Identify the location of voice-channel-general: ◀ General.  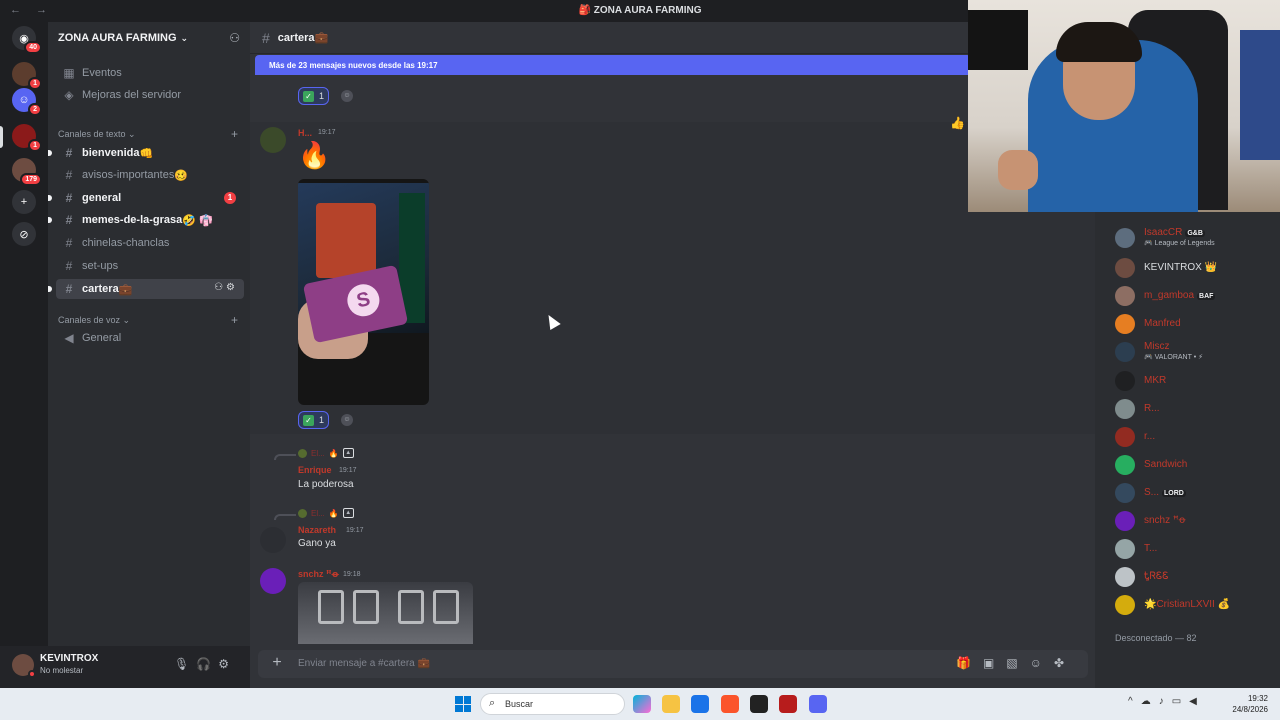
(150, 338).